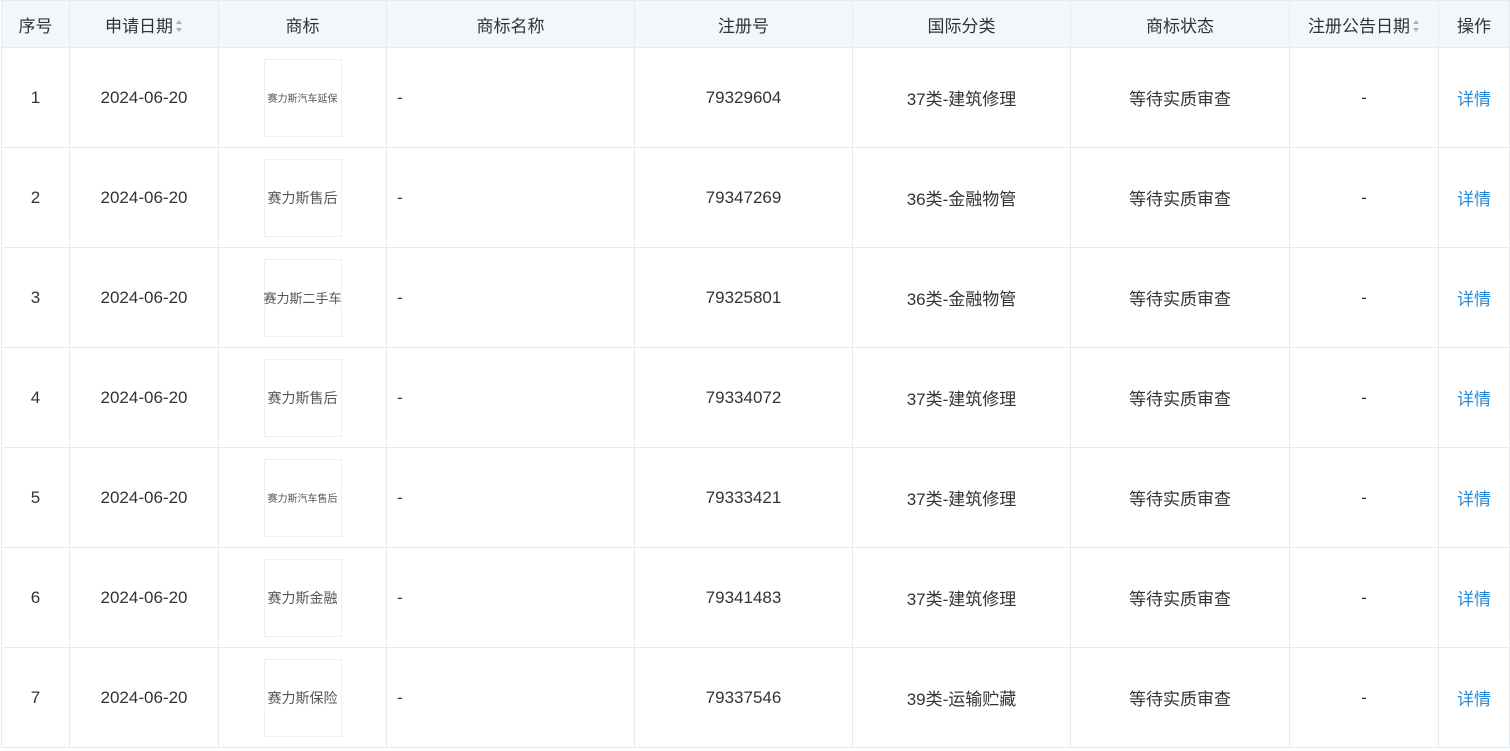 The width and height of the screenshot is (1510, 751). I want to click on cell-index: 5, so click(35, 497).